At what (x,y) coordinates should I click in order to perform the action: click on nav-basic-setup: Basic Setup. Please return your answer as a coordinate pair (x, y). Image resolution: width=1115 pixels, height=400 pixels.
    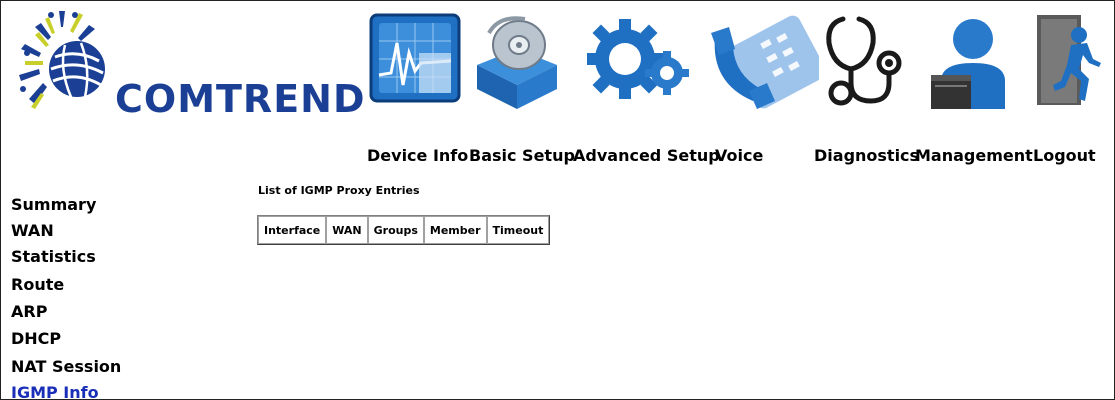
    Looking at the image, I should click on (522, 155).